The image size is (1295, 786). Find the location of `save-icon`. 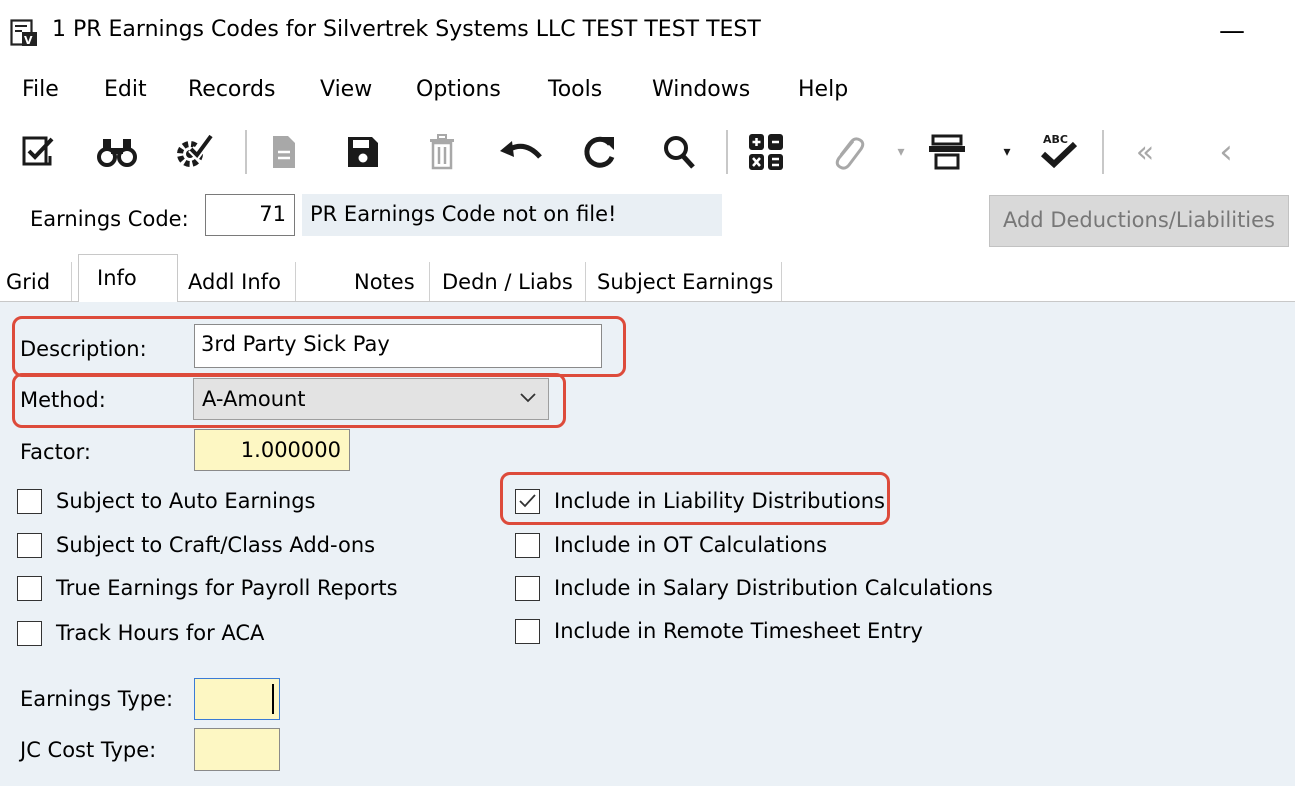

save-icon is located at coordinates (363, 152).